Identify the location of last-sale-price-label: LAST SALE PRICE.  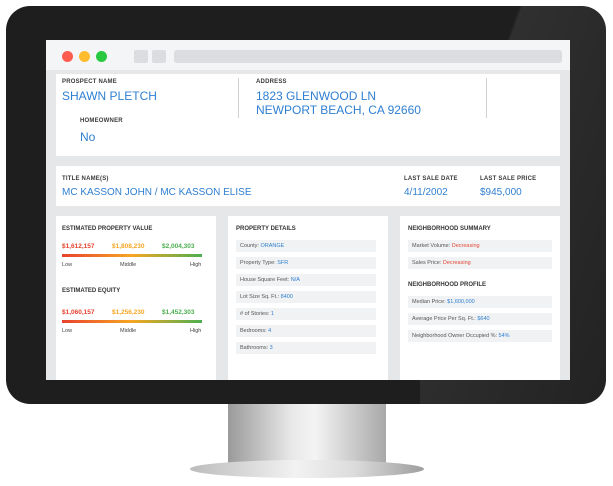
(508, 179).